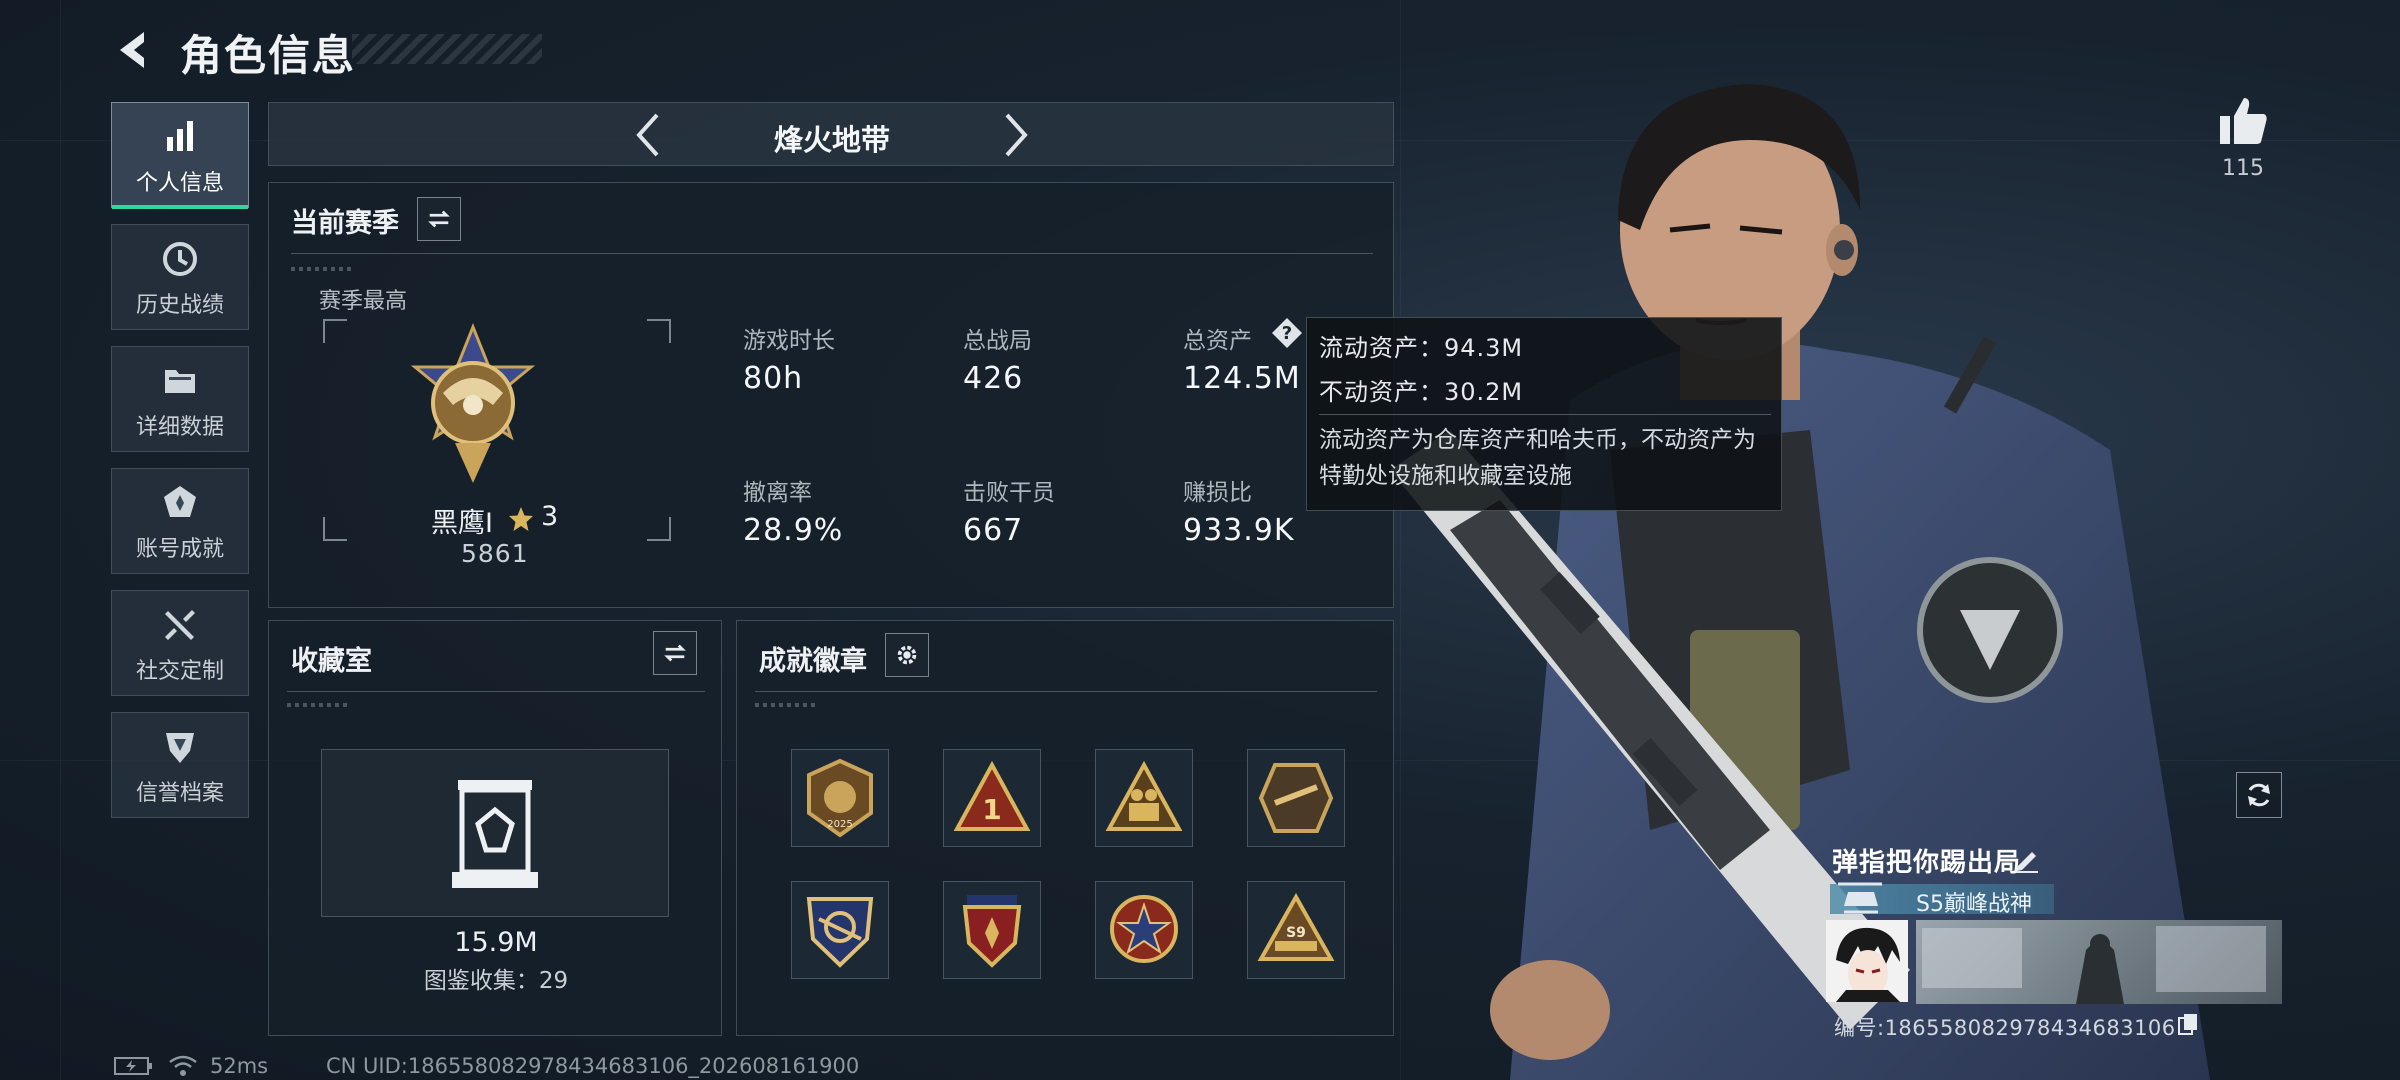 Image resolution: width=2400 pixels, height=1080 pixels. What do you see at coordinates (1927, 863) in the screenshot?
I see `player-name: 弹指把你踢出局` at bounding box center [1927, 863].